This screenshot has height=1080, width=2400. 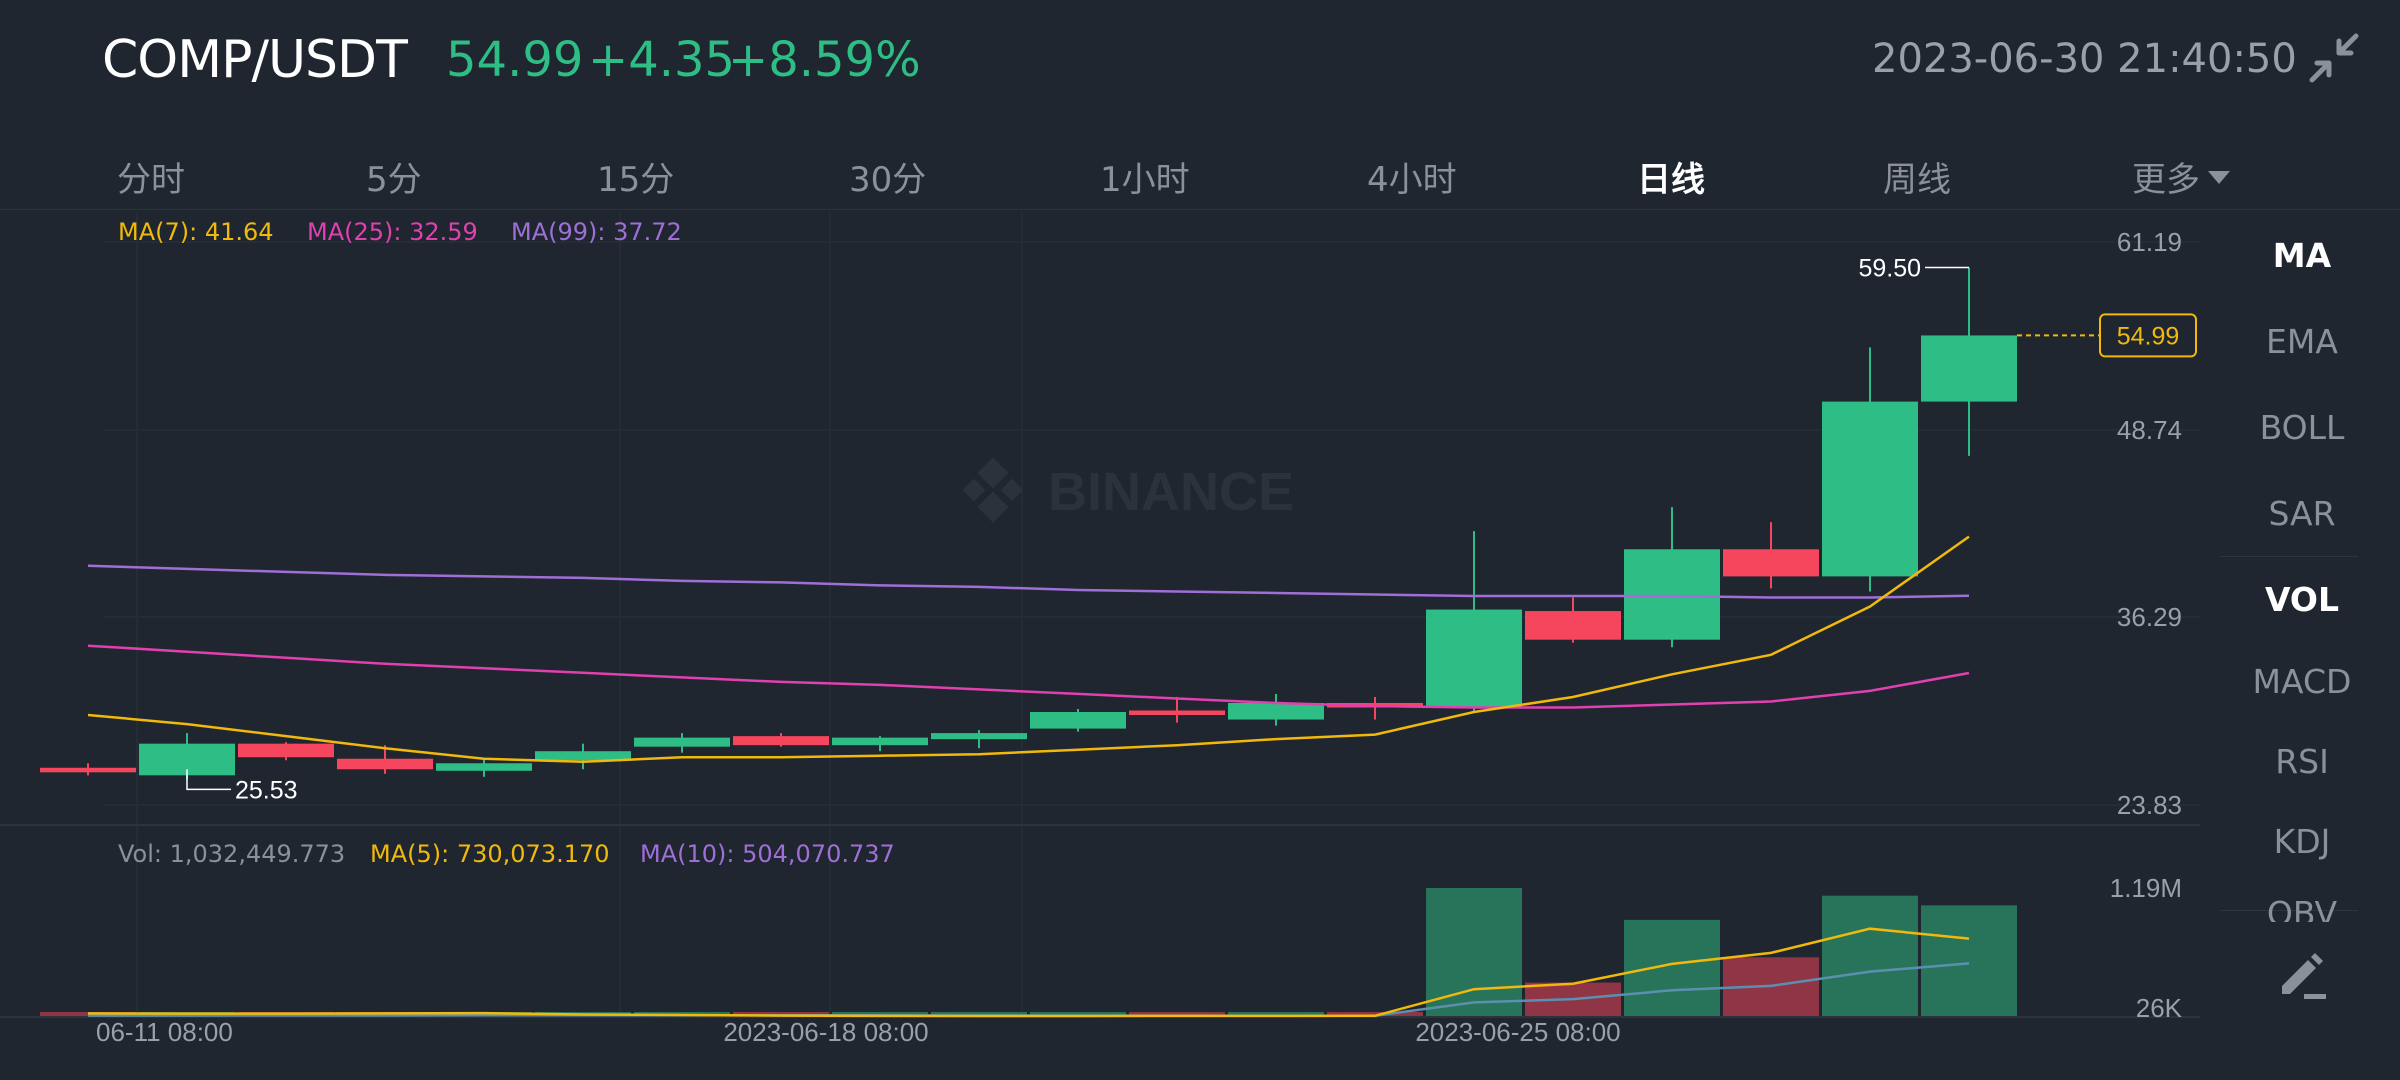 I want to click on volume-axis: 1.19M 26K, so click(x=2146, y=948).